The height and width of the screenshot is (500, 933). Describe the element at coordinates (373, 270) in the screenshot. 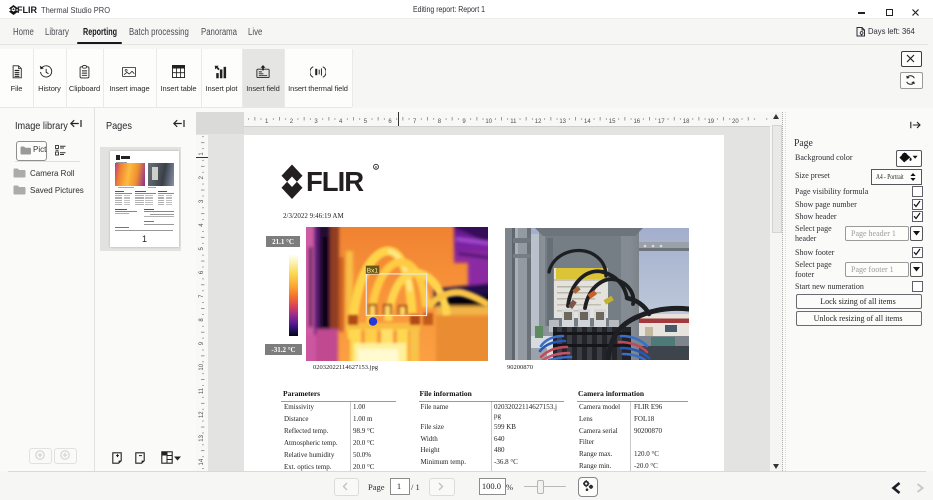

I see `svg-text: Bx1` at that location.